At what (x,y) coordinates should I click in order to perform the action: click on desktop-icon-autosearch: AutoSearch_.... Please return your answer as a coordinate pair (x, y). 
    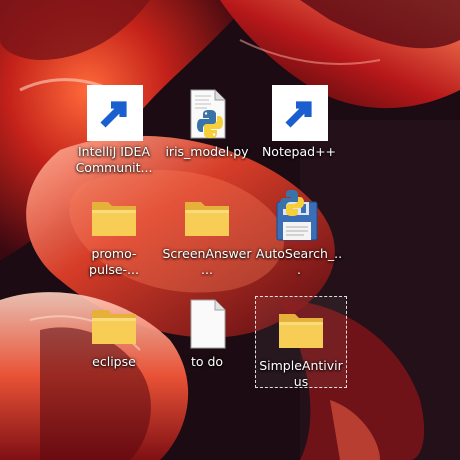
    Looking at the image, I should click on (299, 231).